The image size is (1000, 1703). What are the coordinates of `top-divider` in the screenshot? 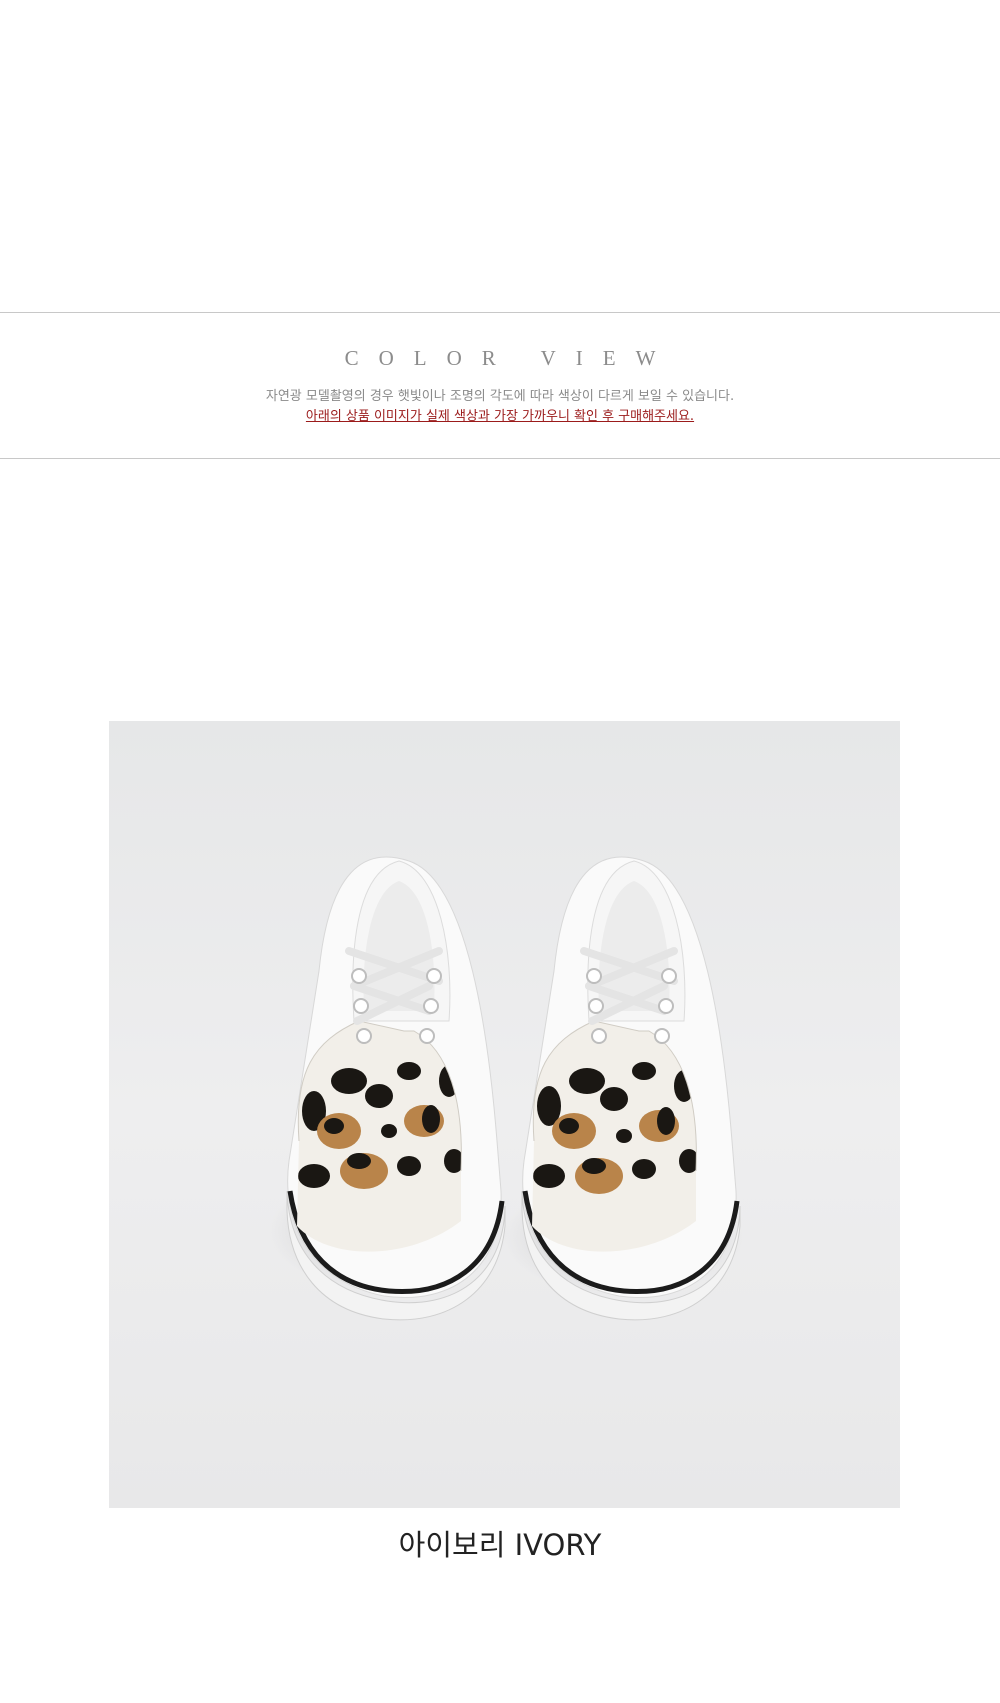 It's located at (500, 312).